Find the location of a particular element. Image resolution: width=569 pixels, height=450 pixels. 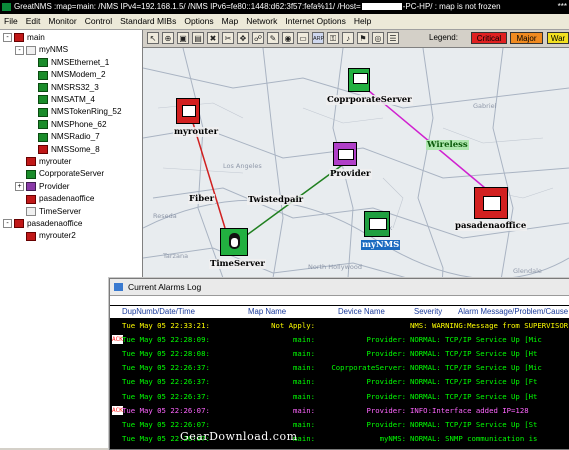

tree-node-label: TimeServer is located at coordinates (60, 211).